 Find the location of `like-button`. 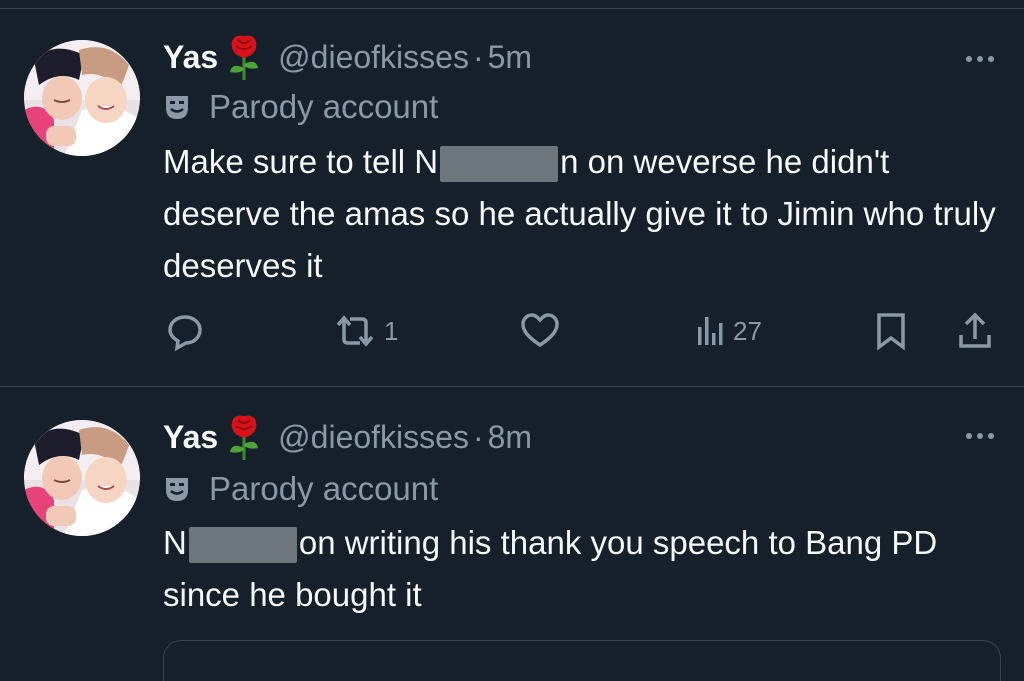

like-button is located at coordinates (540, 331).